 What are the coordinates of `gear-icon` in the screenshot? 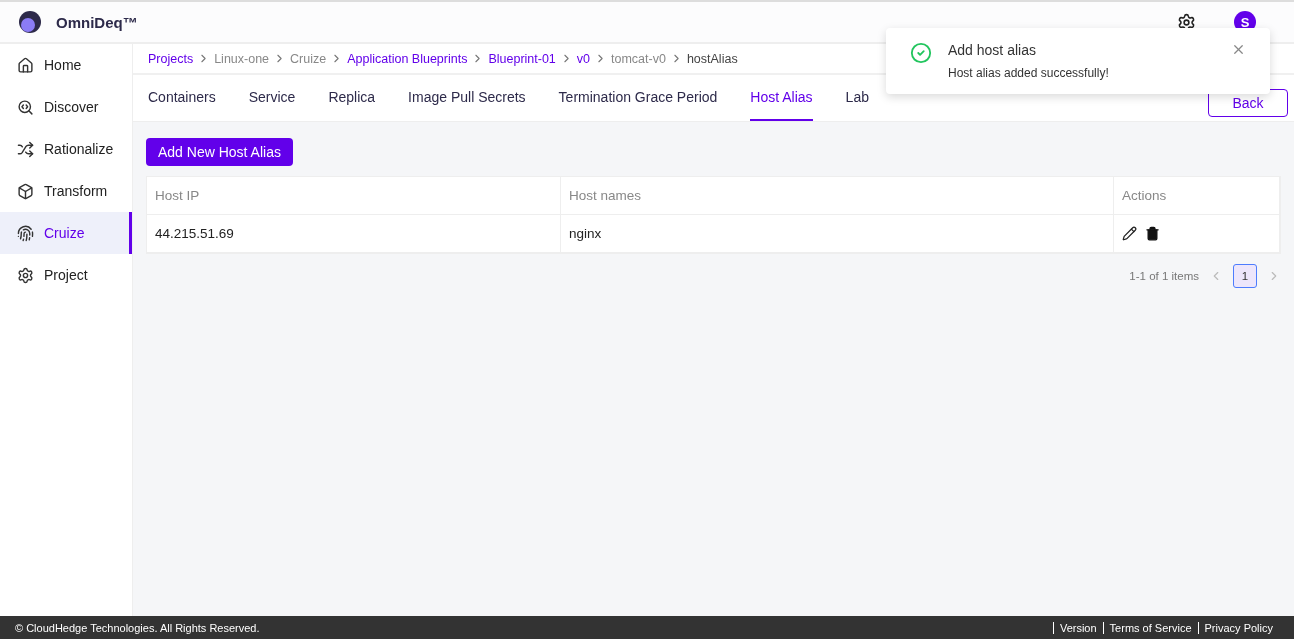 It's located at (25, 275).